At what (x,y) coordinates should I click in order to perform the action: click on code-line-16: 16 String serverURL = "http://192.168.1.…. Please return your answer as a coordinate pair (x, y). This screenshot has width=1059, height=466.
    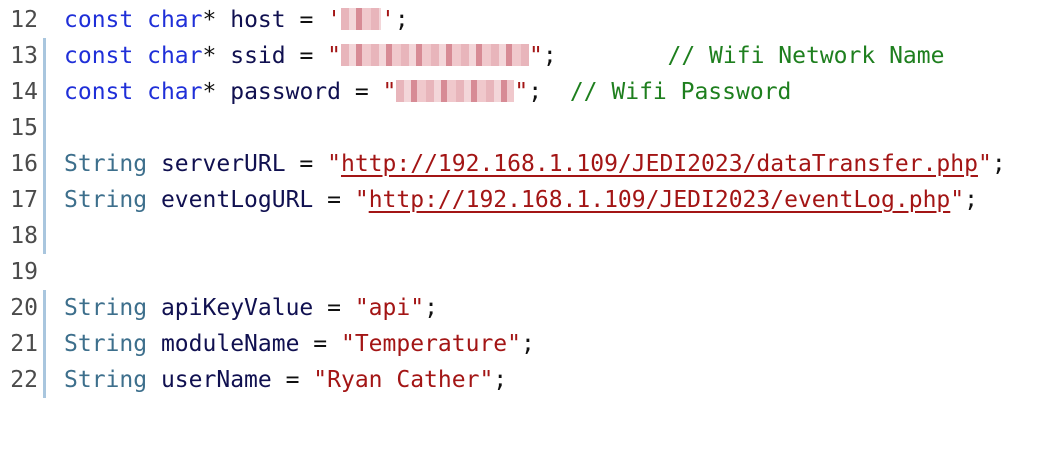
    Looking at the image, I should click on (529, 164).